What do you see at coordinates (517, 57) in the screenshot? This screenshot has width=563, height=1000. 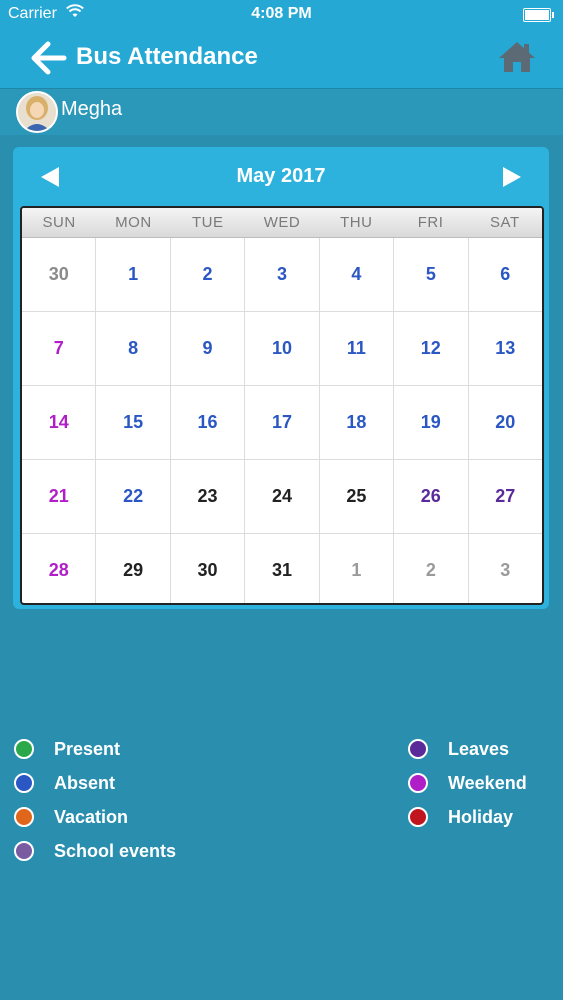 I see `home-icon` at bounding box center [517, 57].